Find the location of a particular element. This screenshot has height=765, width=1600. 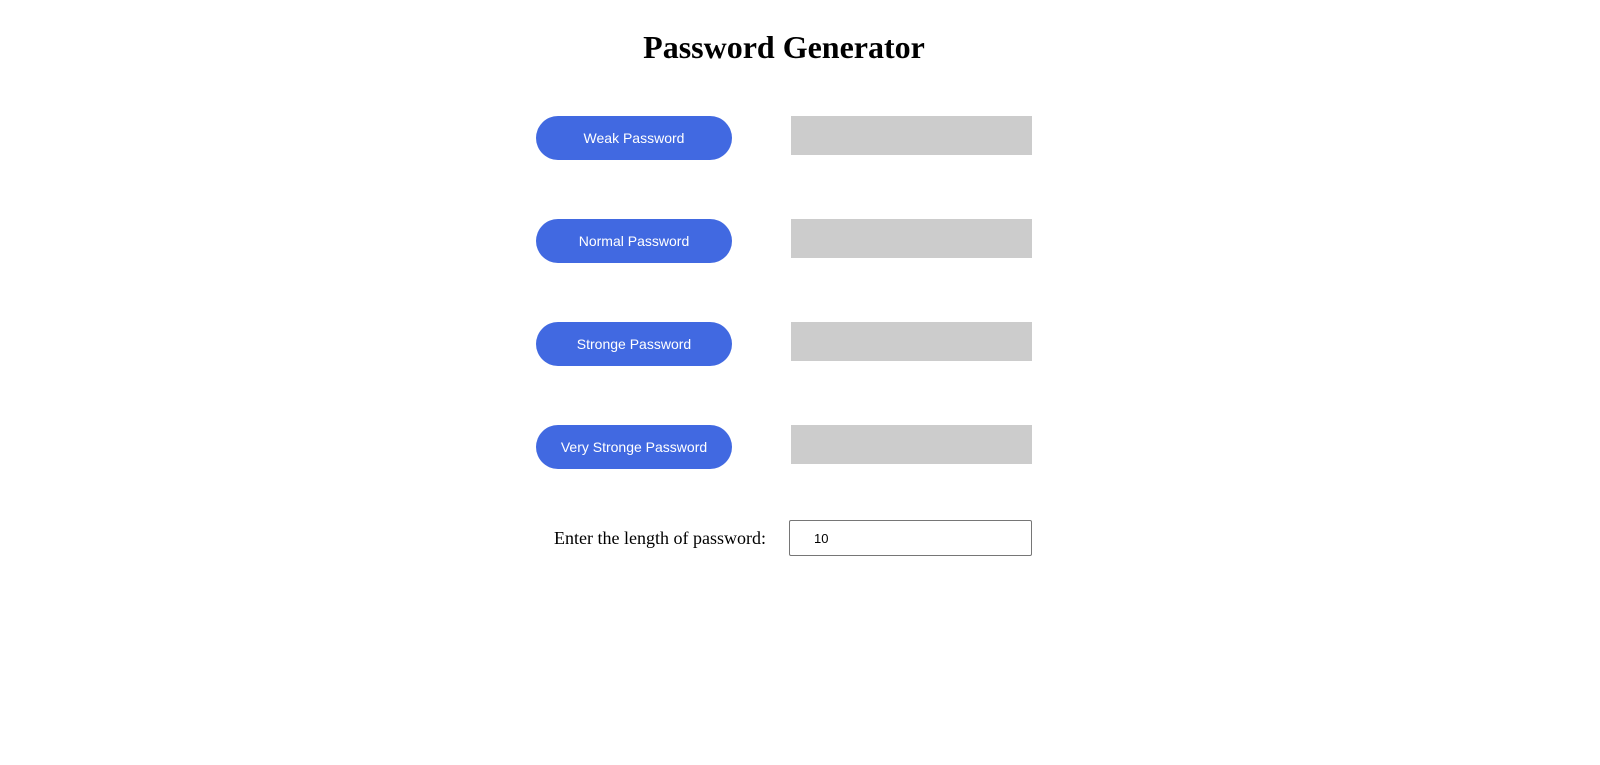

length-label: Enter the length of password: is located at coordinates (660, 538).